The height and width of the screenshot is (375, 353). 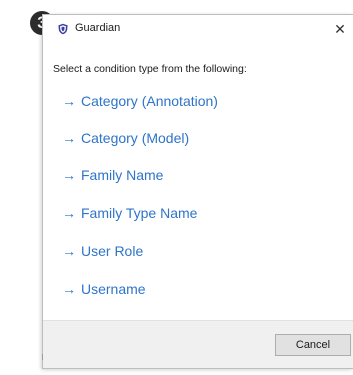 I want to click on close-icon: ✕, so click(x=340, y=29).